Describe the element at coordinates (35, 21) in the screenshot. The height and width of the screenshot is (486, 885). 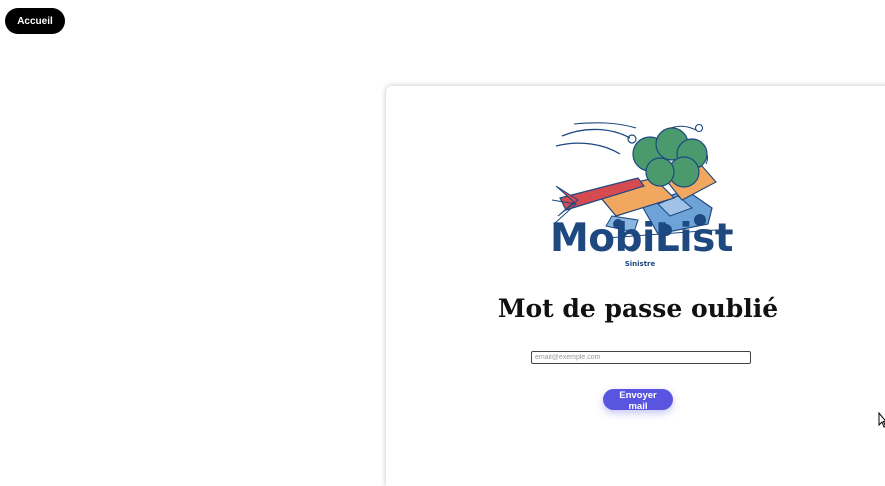
I see `home-button: Accueil` at that location.